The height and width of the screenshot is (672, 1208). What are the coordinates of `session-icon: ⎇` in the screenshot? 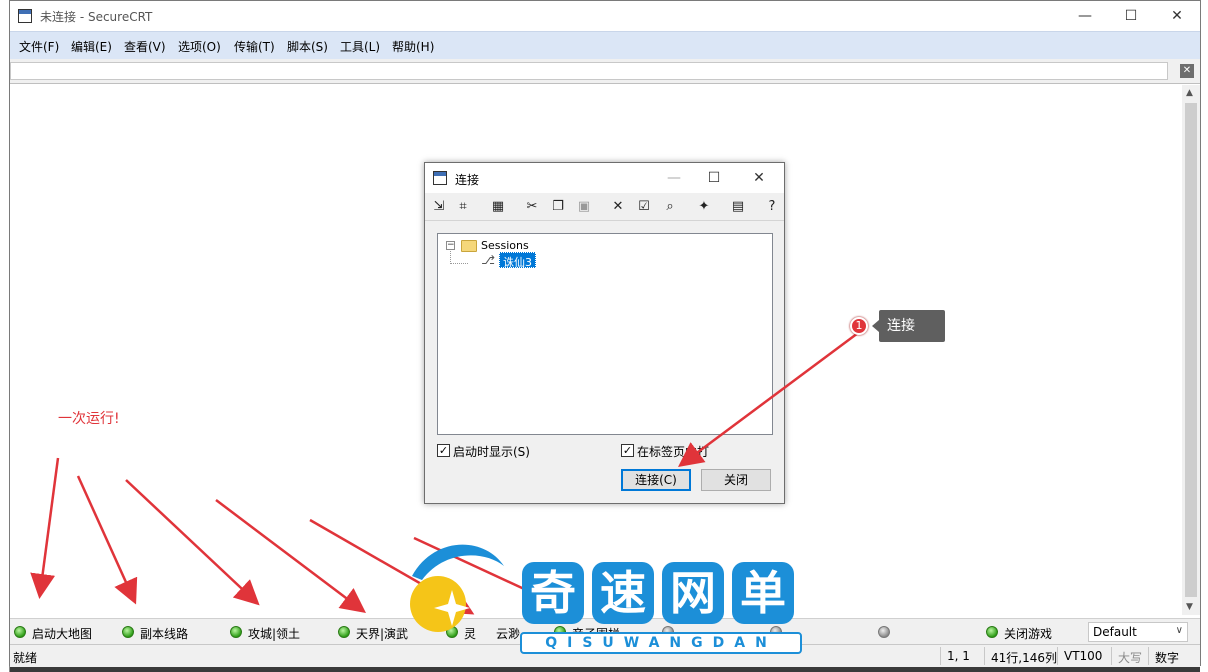 It's located at (488, 260).